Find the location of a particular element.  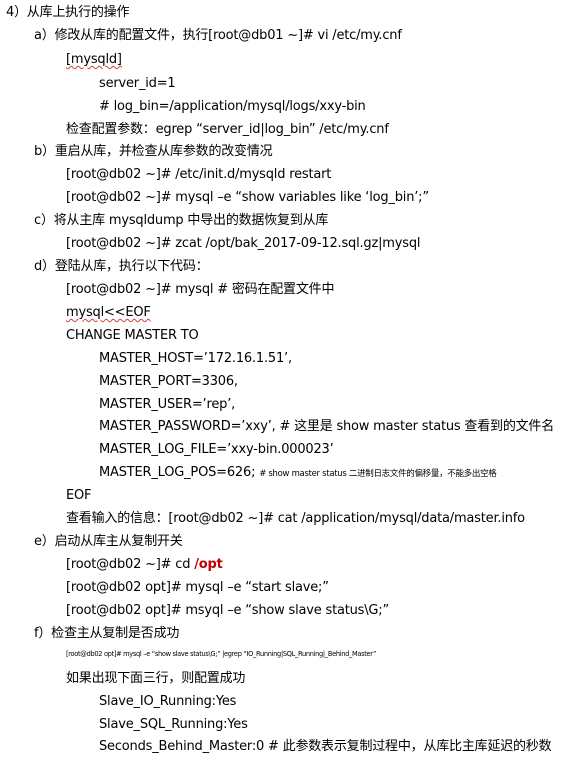

start-slave-command-line: [root@db02 opt]# mysql –e “start slave;” is located at coordinates (197, 587).